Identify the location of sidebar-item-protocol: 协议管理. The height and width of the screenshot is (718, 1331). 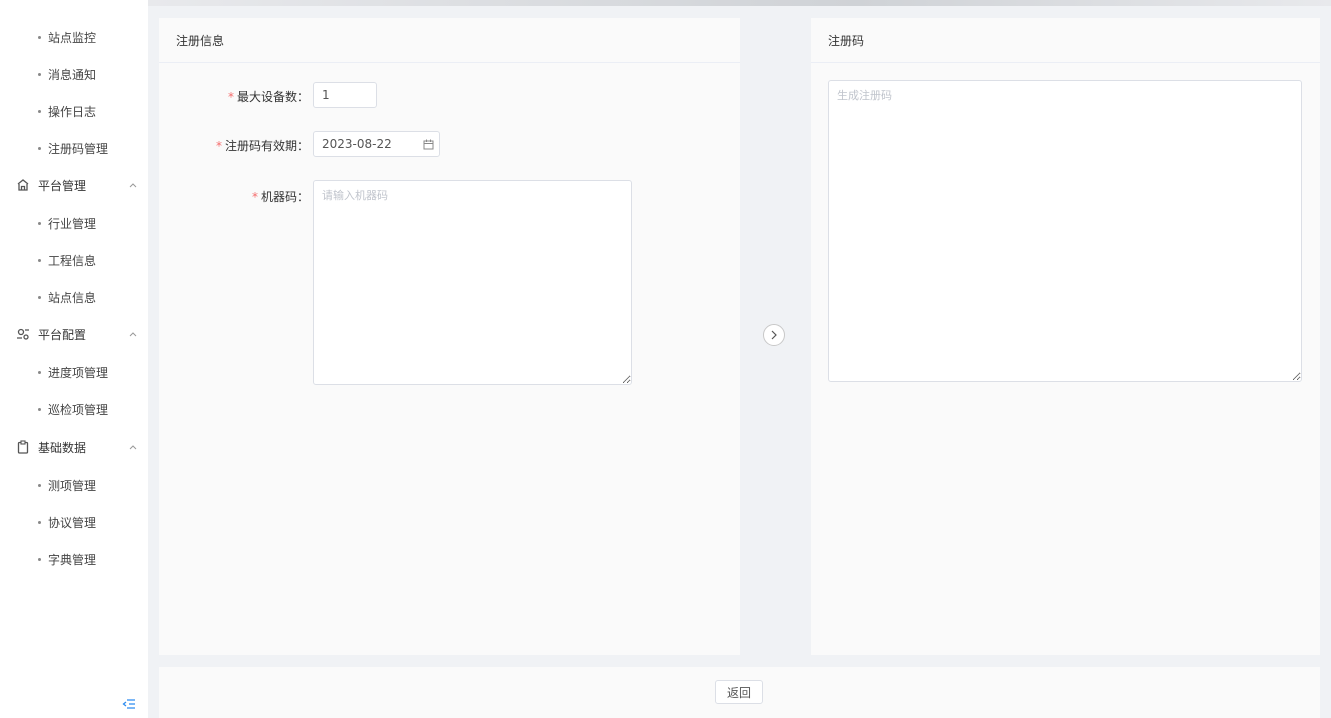
(74, 522).